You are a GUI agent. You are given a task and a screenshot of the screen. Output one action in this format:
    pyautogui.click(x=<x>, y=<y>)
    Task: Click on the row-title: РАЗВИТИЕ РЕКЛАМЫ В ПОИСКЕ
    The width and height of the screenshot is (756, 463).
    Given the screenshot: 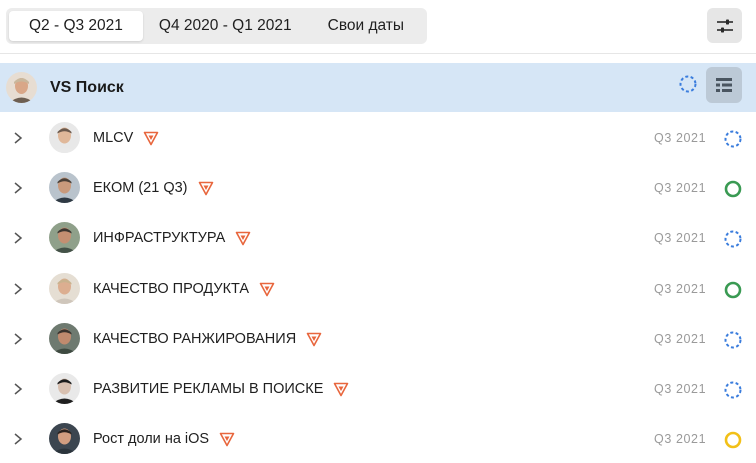 What is the action you would take?
    pyautogui.click(x=221, y=389)
    